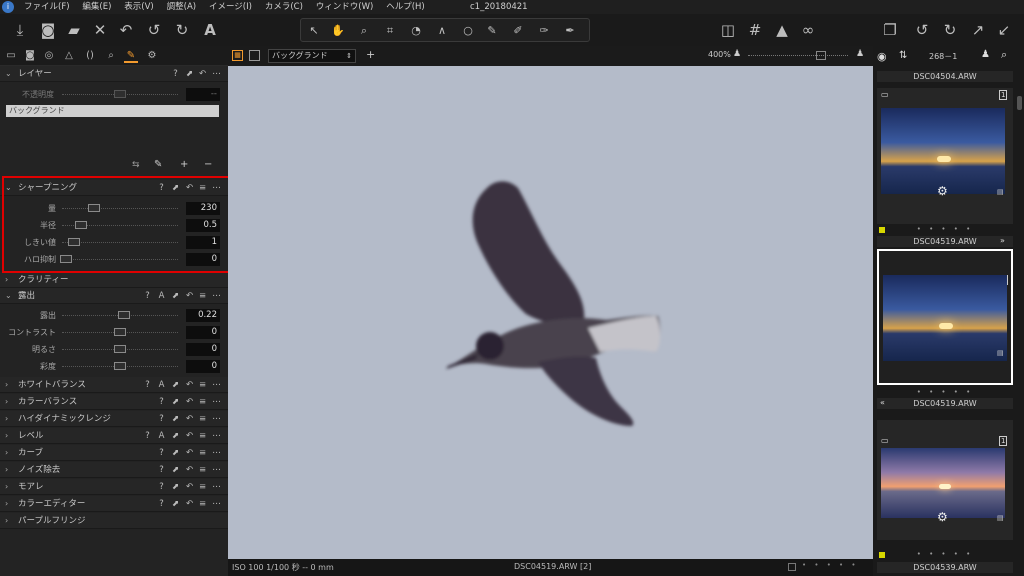  I want to click on color-balance-header: › カラーバランス ? ⬈ ↶ ≡ ⋯, so click(114, 402).